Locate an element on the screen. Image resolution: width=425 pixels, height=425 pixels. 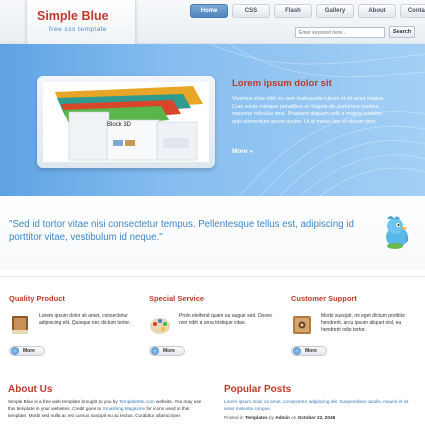
main-nav: Home CSS Flash Gallery About Contact is located at coordinates (307, 12).